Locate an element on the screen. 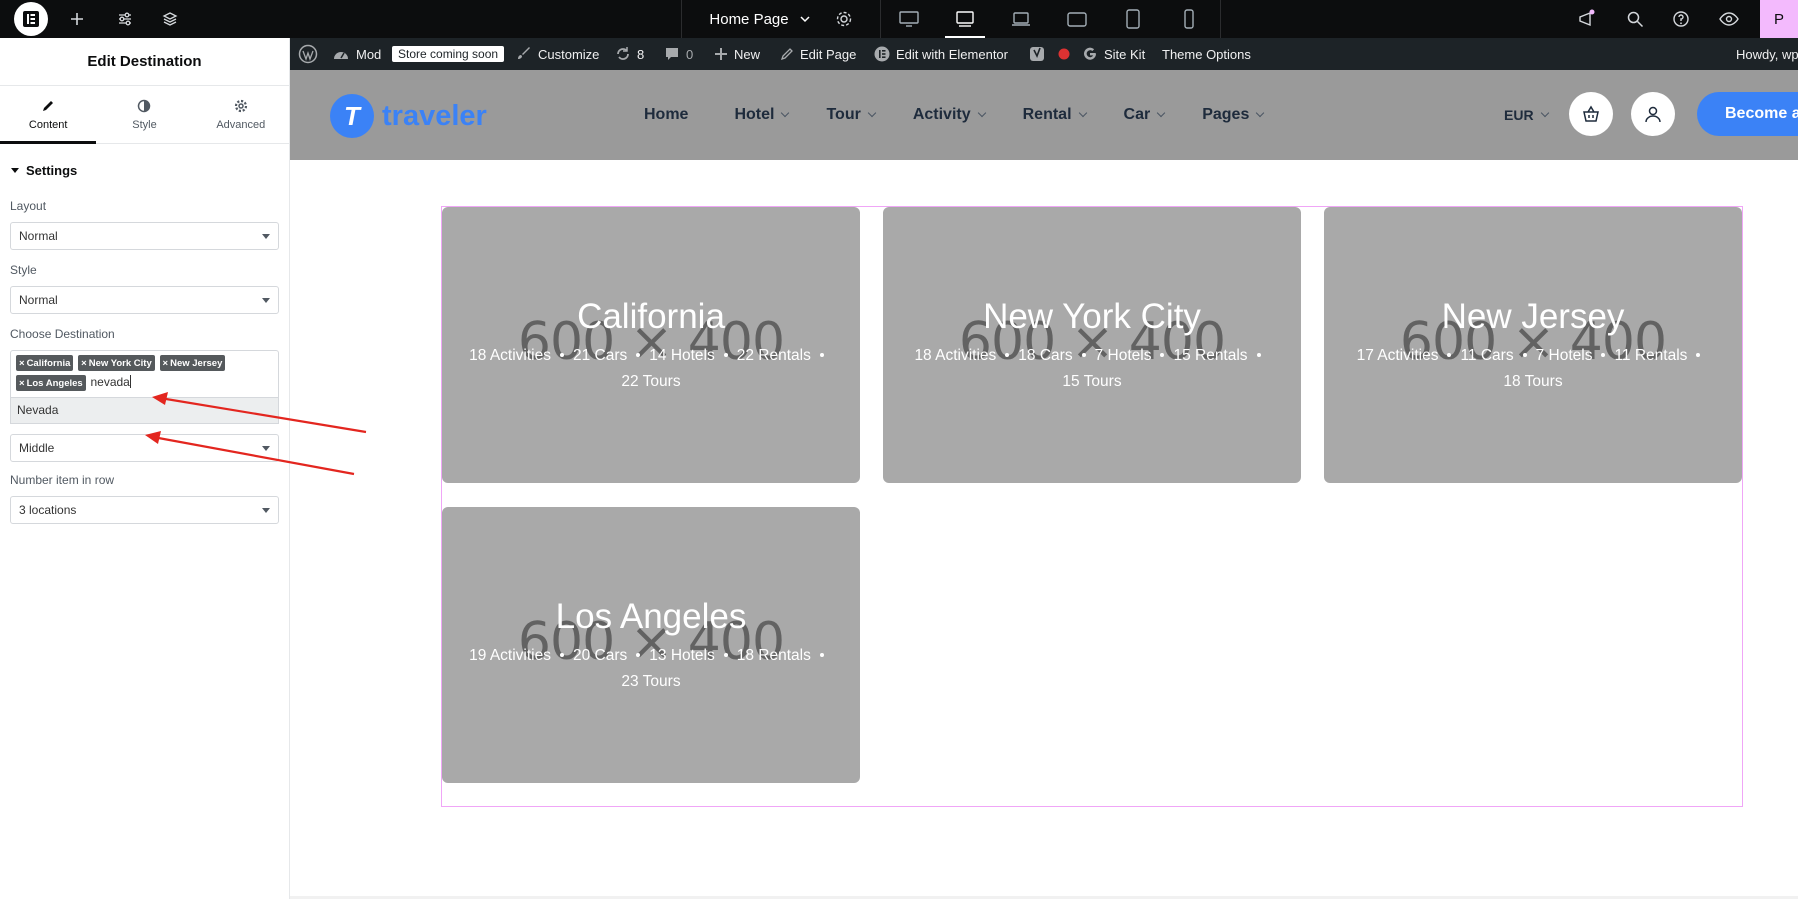 This screenshot has width=1798, height=899. updates-link: 8 is located at coordinates (629, 54).